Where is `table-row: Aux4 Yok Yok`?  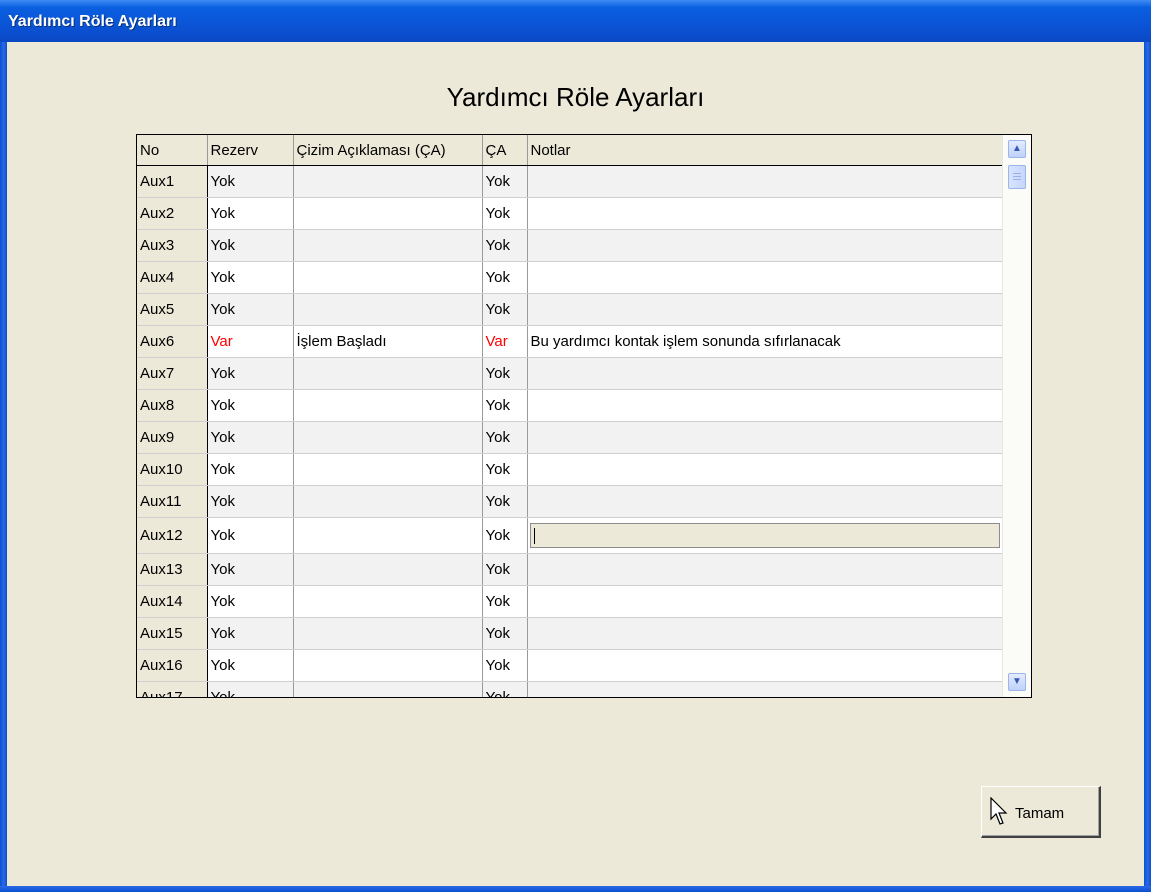
table-row: Aux4 Yok Yok is located at coordinates (570, 277).